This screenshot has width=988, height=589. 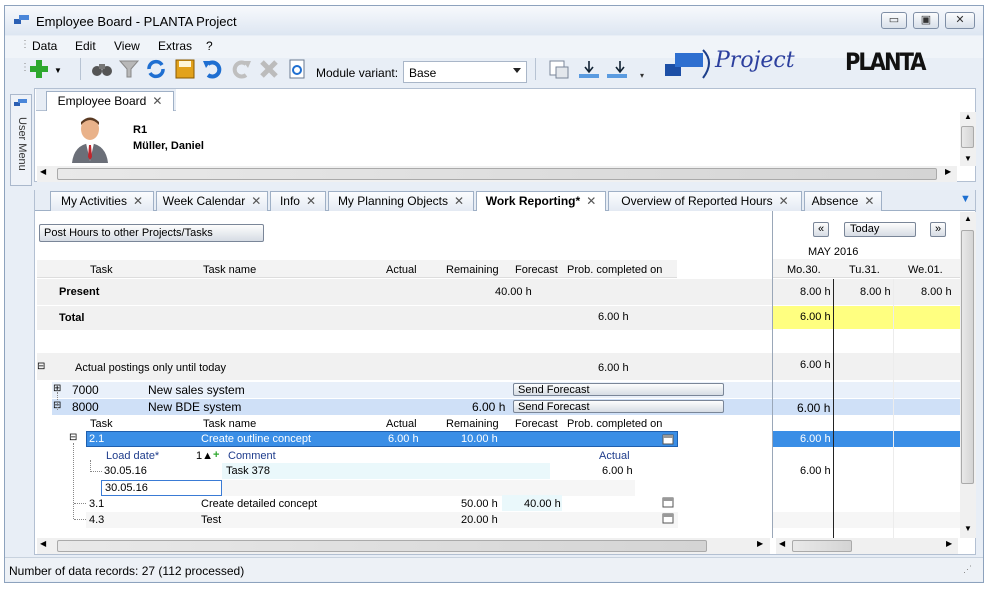 I want to click on toolbar-overflow-icon: ▾, so click(x=642, y=75).